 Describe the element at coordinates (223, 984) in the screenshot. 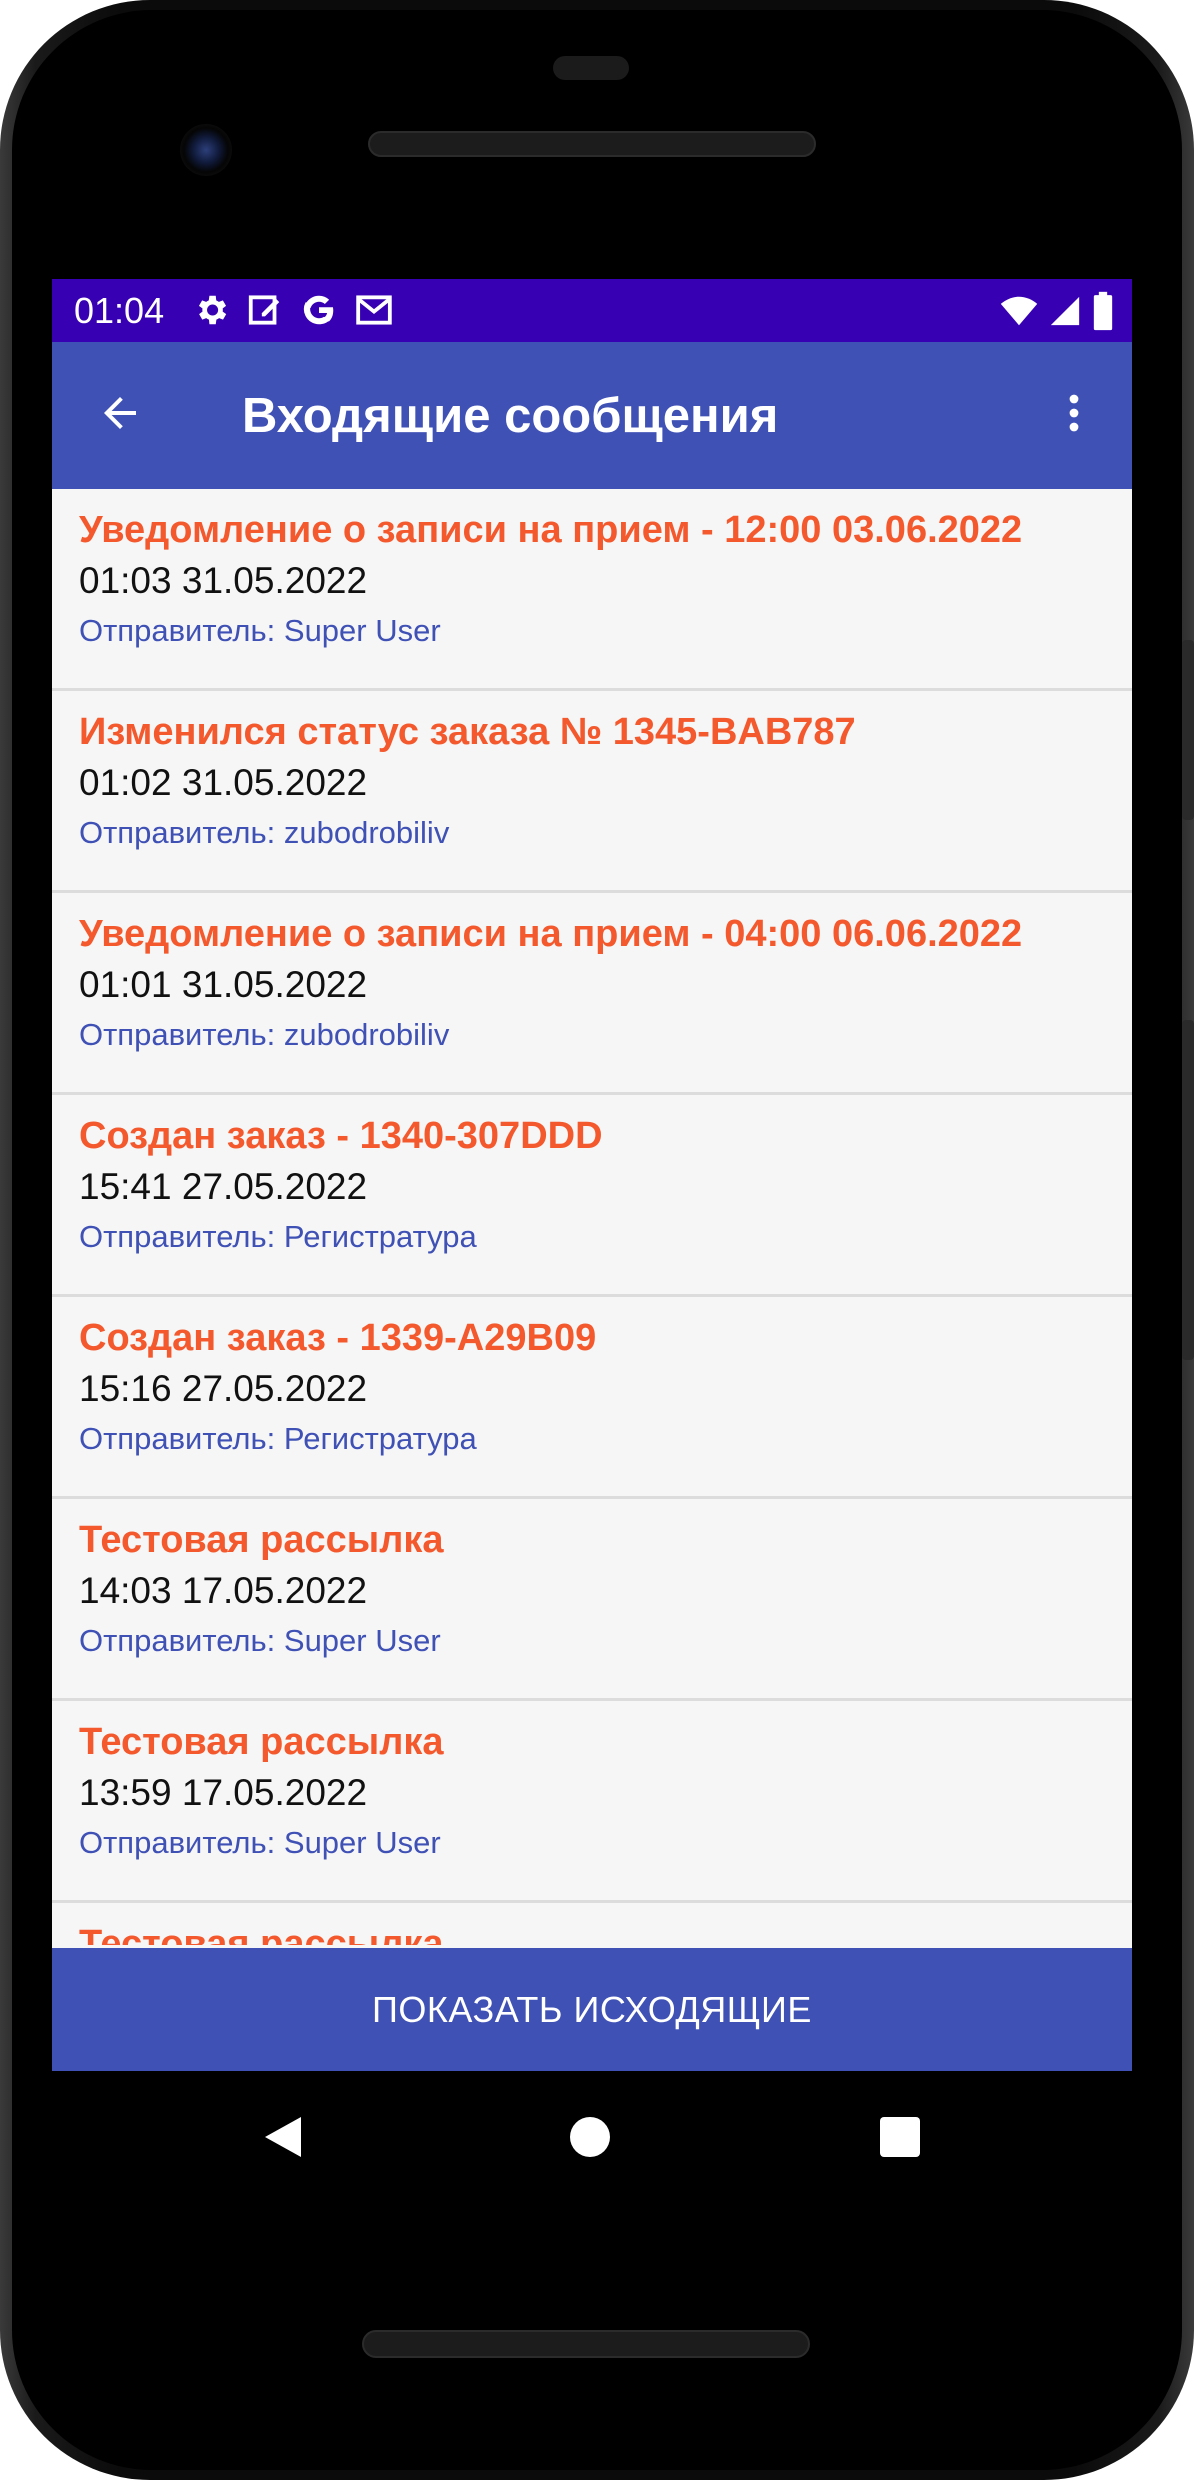

I see `message-date: 01:01 31.05.2022` at that location.